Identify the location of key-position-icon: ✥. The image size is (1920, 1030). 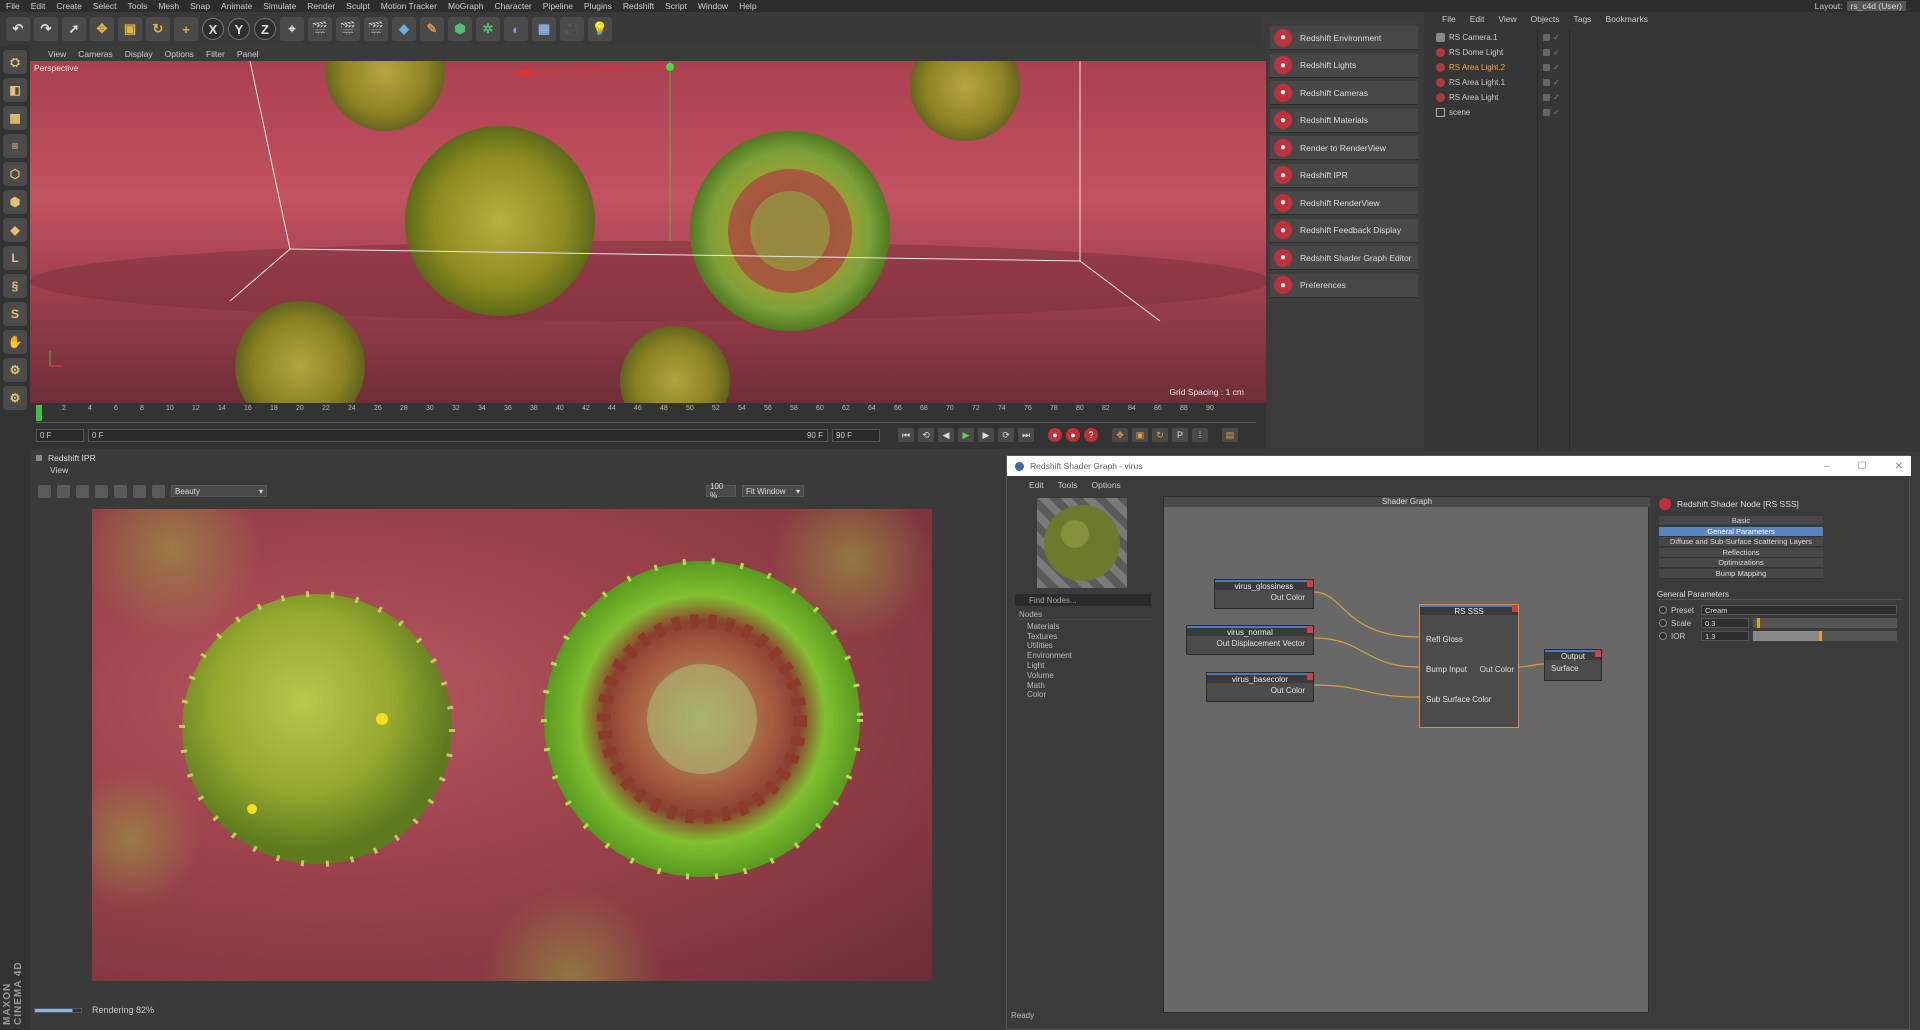
(1120, 435).